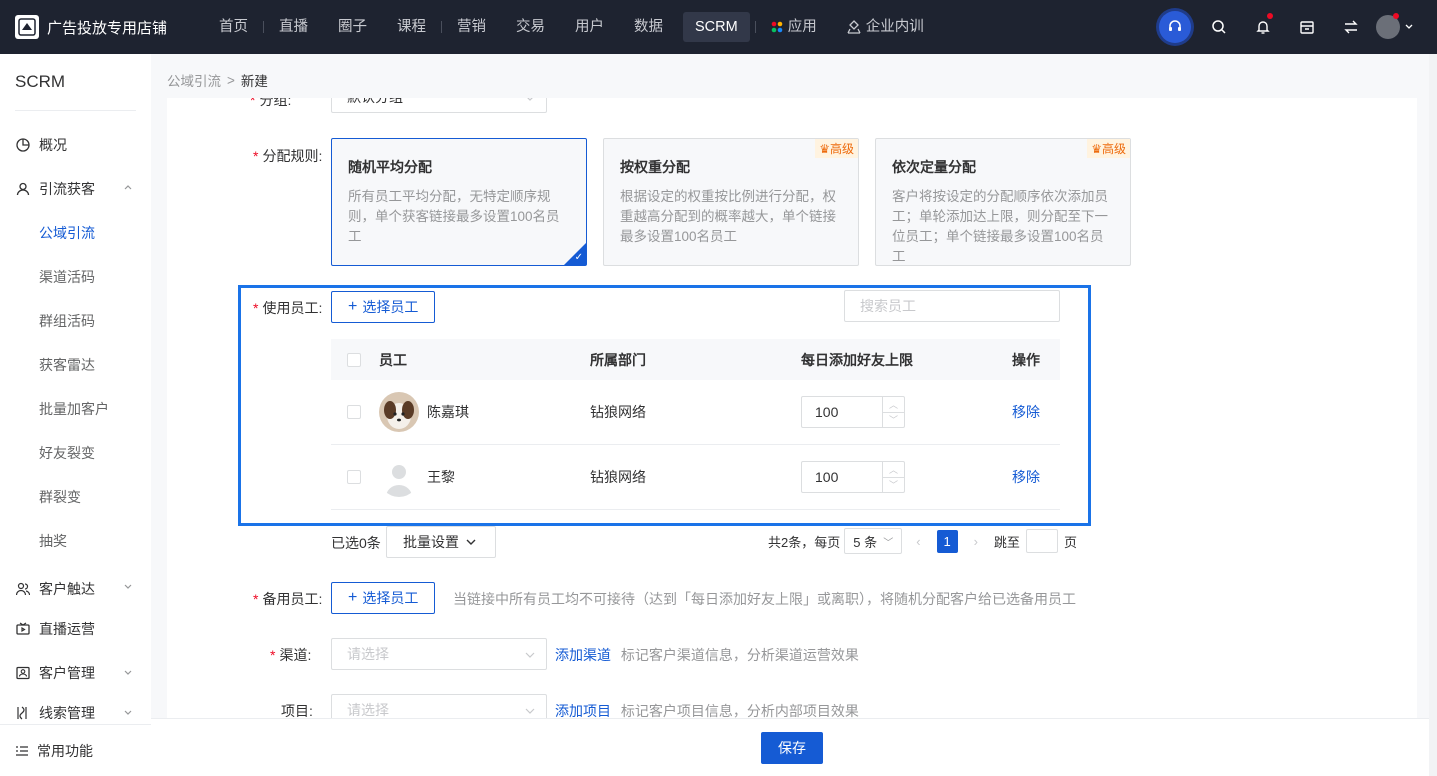 The width and height of the screenshot is (1437, 776). Describe the element at coordinates (75, 453) in the screenshot. I see `sidebar-sub-friend-fission: 好友裂变` at that location.